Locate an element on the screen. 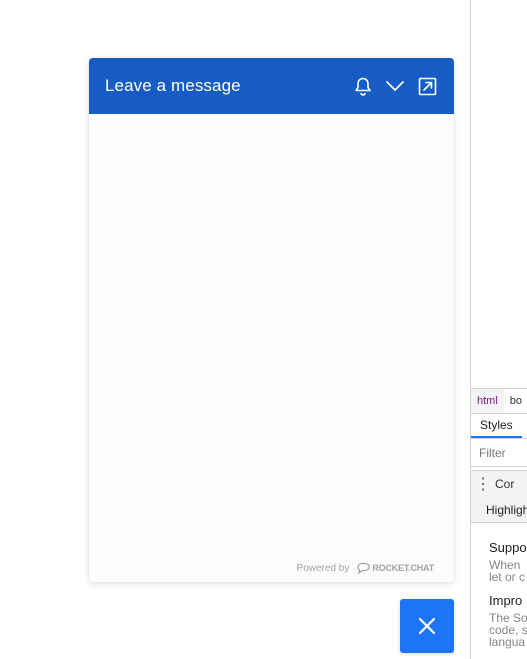 The width and height of the screenshot is (527, 659). tab-styles: Styles is located at coordinates (496, 425).